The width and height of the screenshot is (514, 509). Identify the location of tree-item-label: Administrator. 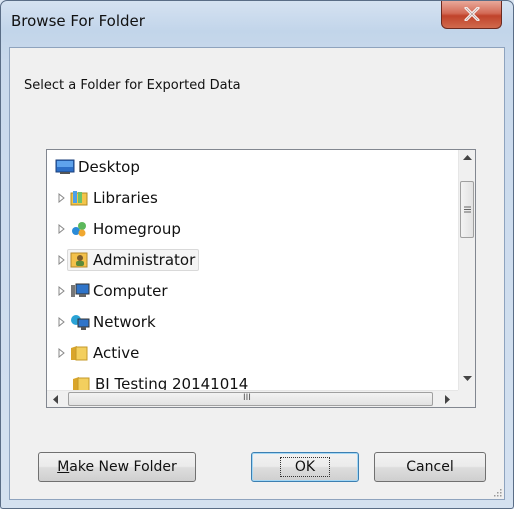
(144, 260).